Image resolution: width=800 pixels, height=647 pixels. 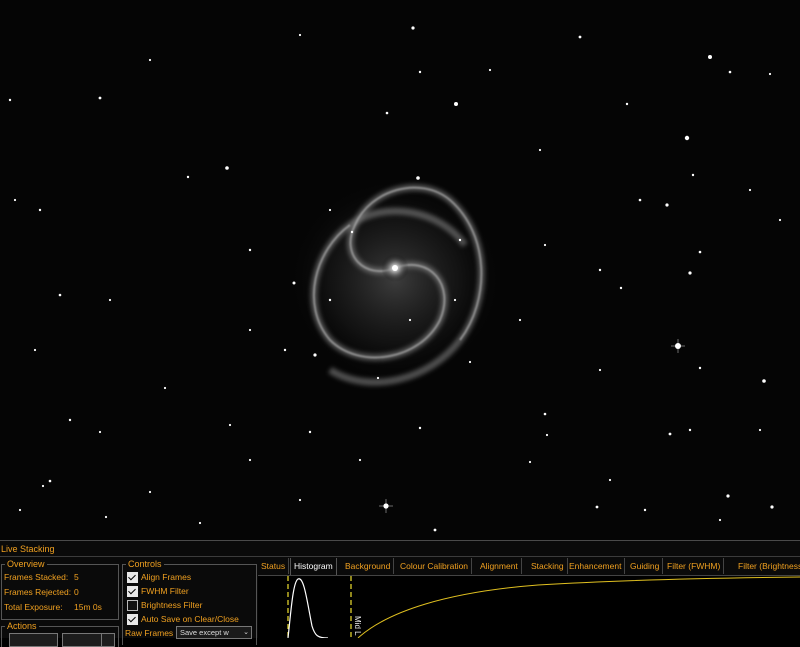 I want to click on tab-filter-brightness: Filter (Brightness), so click(x=767, y=566).